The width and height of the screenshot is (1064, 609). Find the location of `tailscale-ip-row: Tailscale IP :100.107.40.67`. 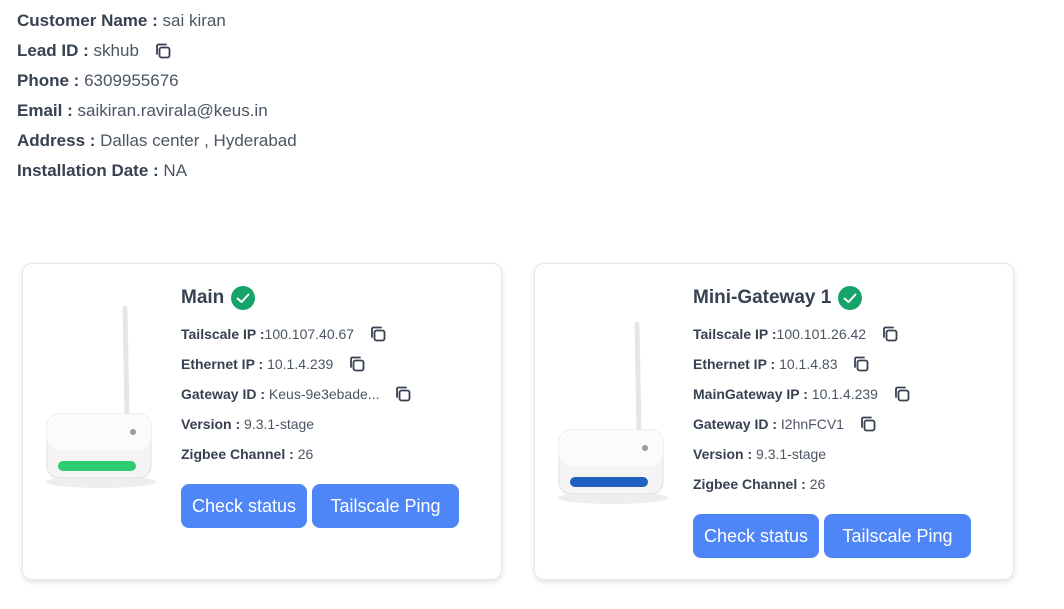

tailscale-ip-row: Tailscale IP :100.107.40.67 is located at coordinates (284, 334).